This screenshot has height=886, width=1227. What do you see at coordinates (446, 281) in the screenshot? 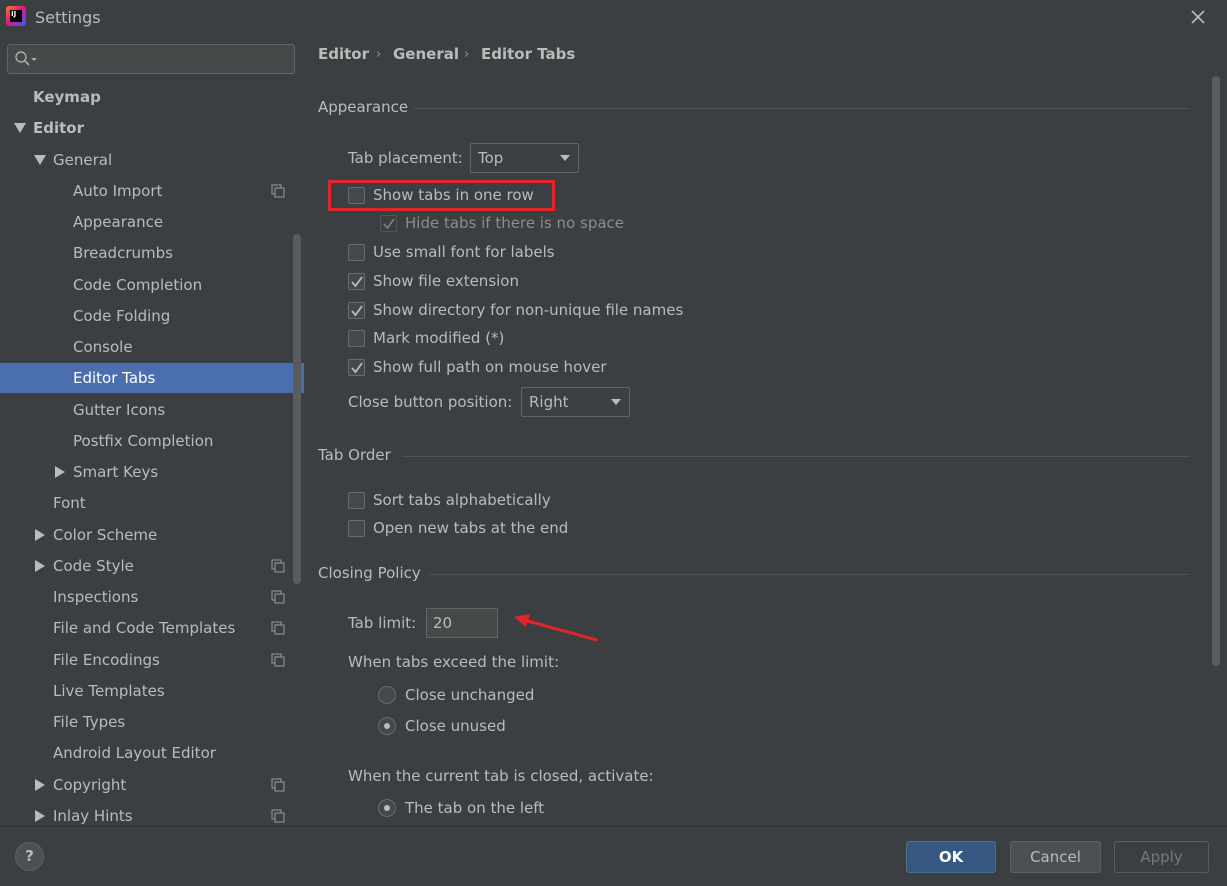
I see `checkbox-label: Show file extension` at bounding box center [446, 281].